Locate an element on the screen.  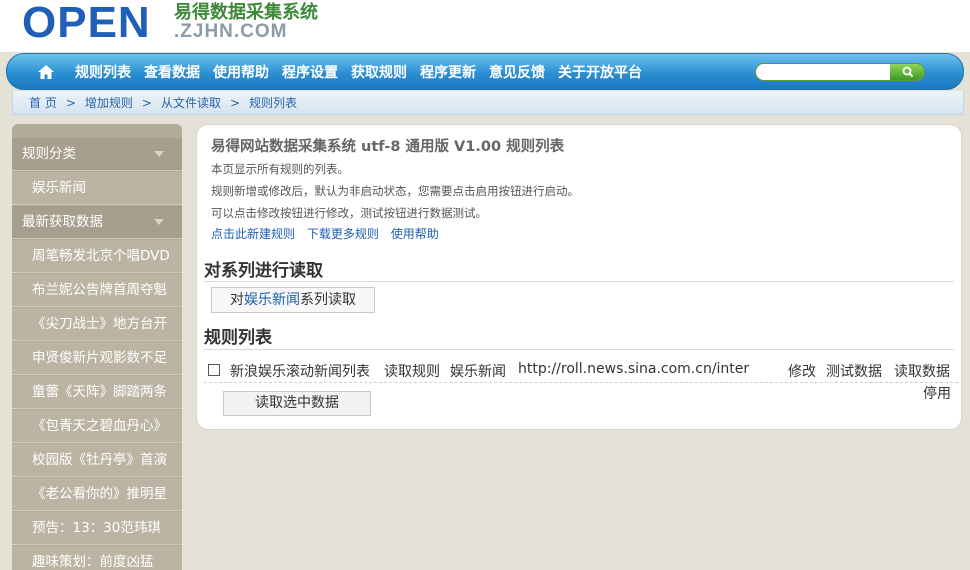
sidebar-item-label: 最新获取数据 is located at coordinates (62, 222).